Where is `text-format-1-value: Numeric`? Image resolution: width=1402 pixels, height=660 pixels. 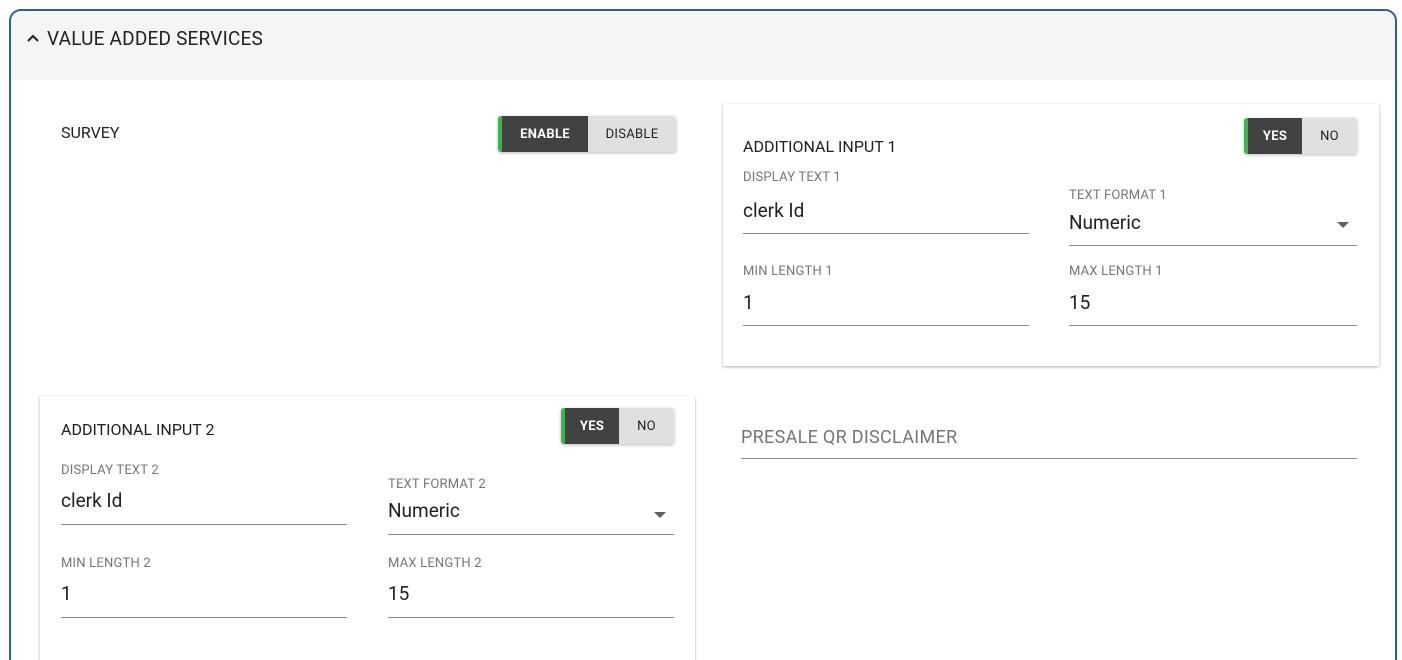 text-format-1-value: Numeric is located at coordinates (1105, 222).